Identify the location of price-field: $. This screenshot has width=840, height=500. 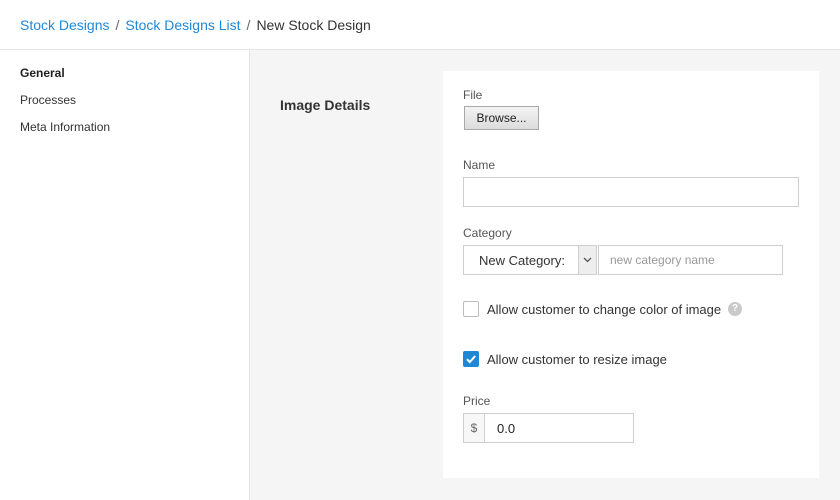
(548, 428).